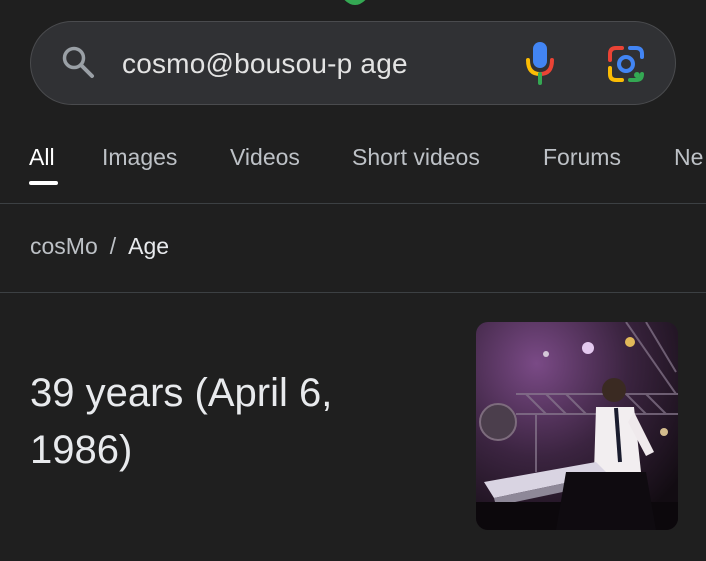  I want to click on google-lens-icon, so click(626, 64).